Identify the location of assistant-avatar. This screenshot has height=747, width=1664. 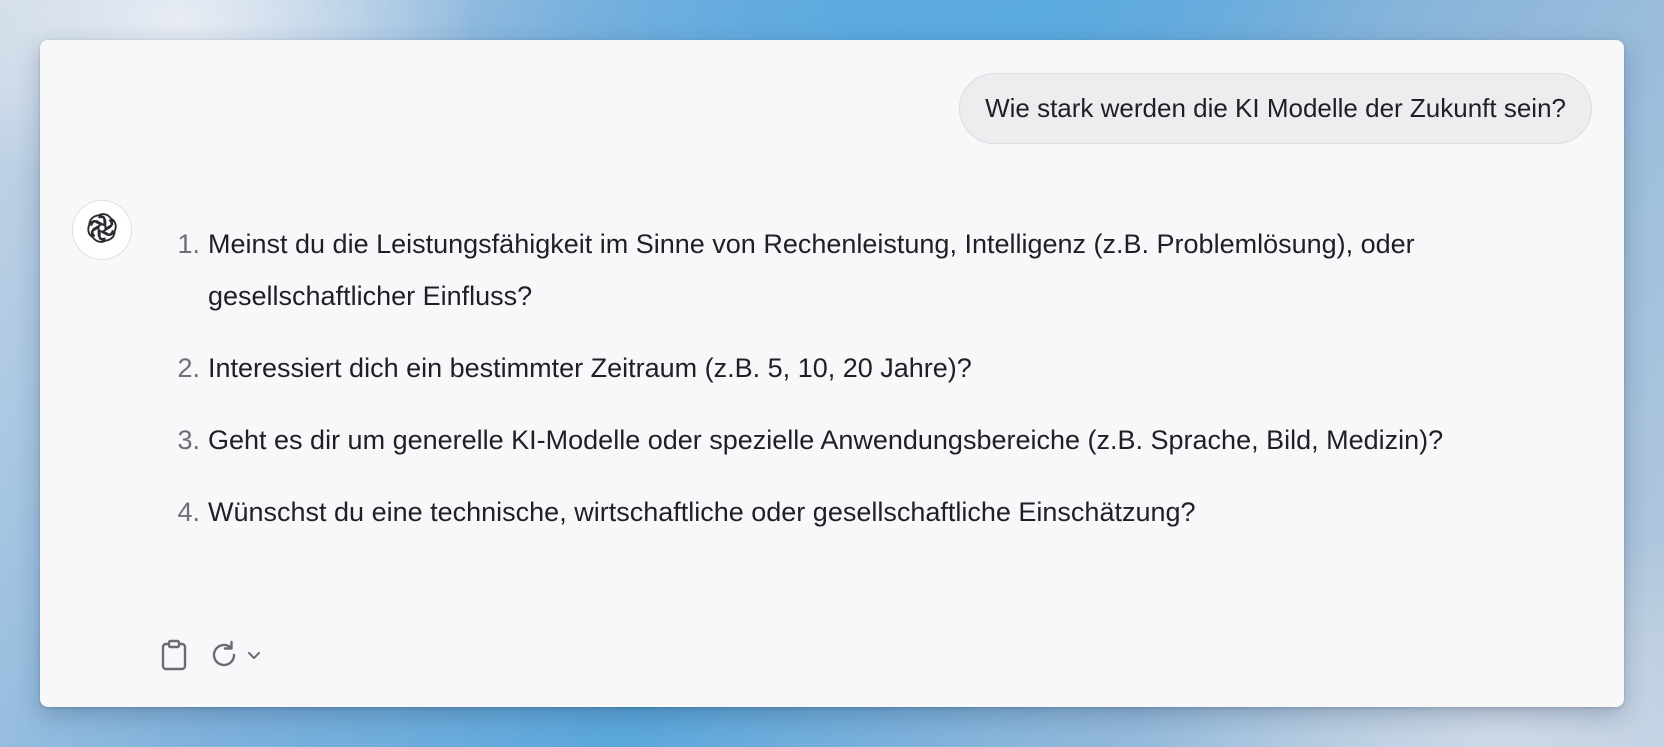
(102, 230).